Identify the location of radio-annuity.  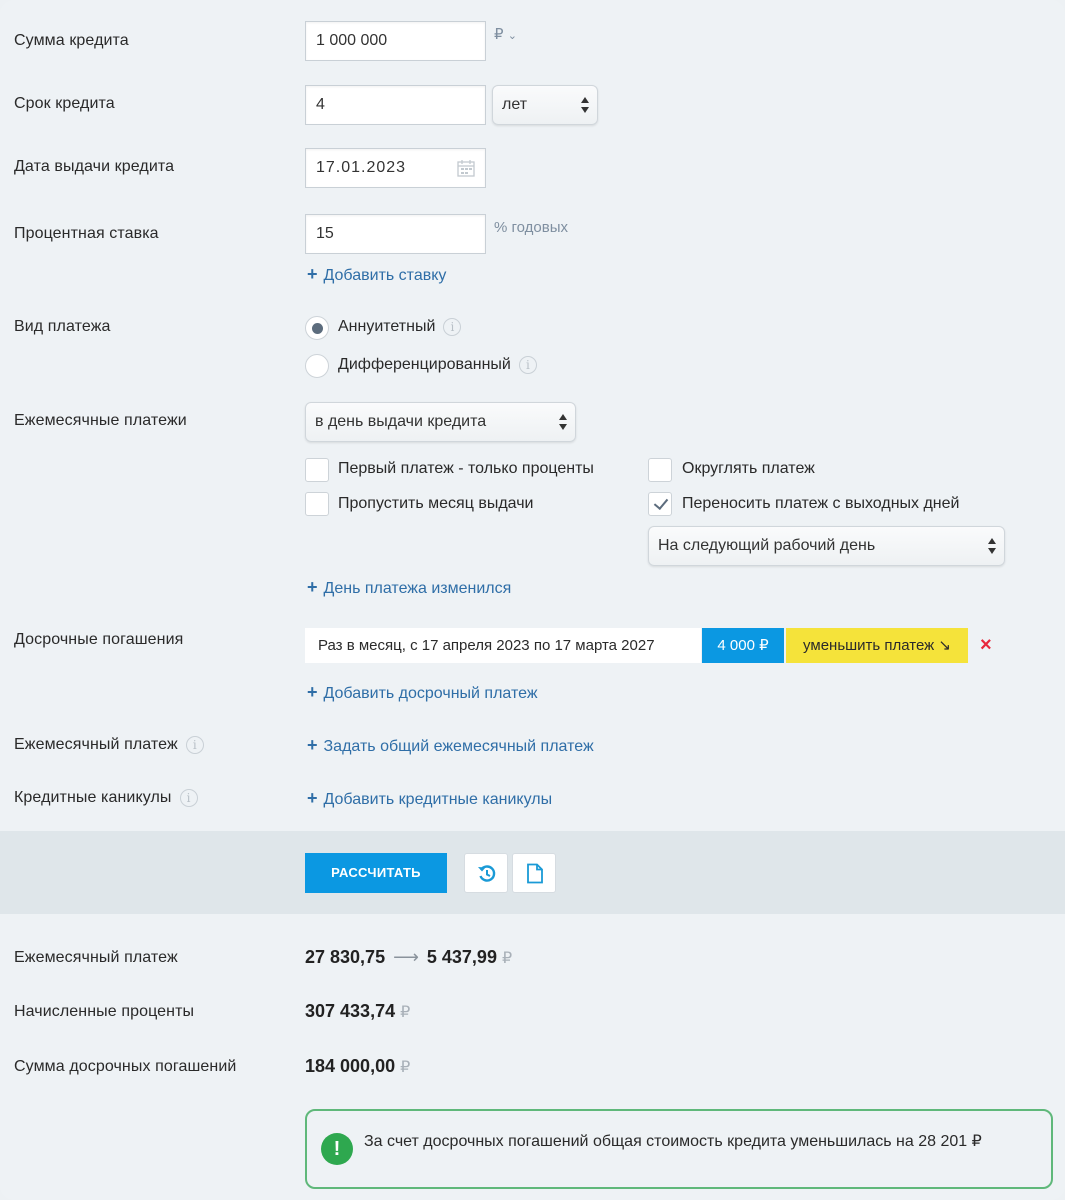
(317, 328).